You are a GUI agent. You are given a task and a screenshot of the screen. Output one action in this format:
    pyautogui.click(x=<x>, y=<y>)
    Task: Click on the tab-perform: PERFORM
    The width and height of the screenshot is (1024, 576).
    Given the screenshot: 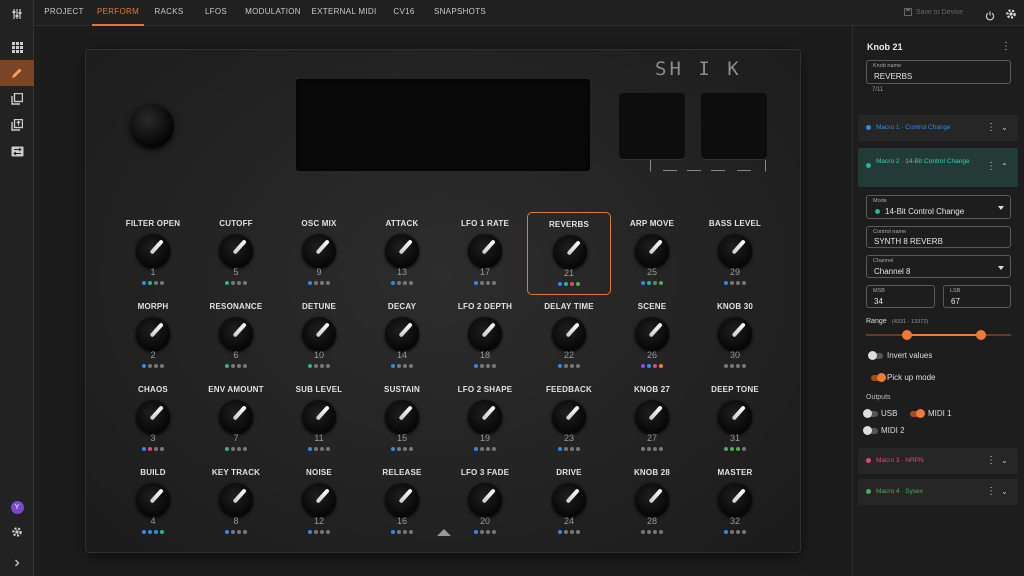 What is the action you would take?
    pyautogui.click(x=118, y=13)
    